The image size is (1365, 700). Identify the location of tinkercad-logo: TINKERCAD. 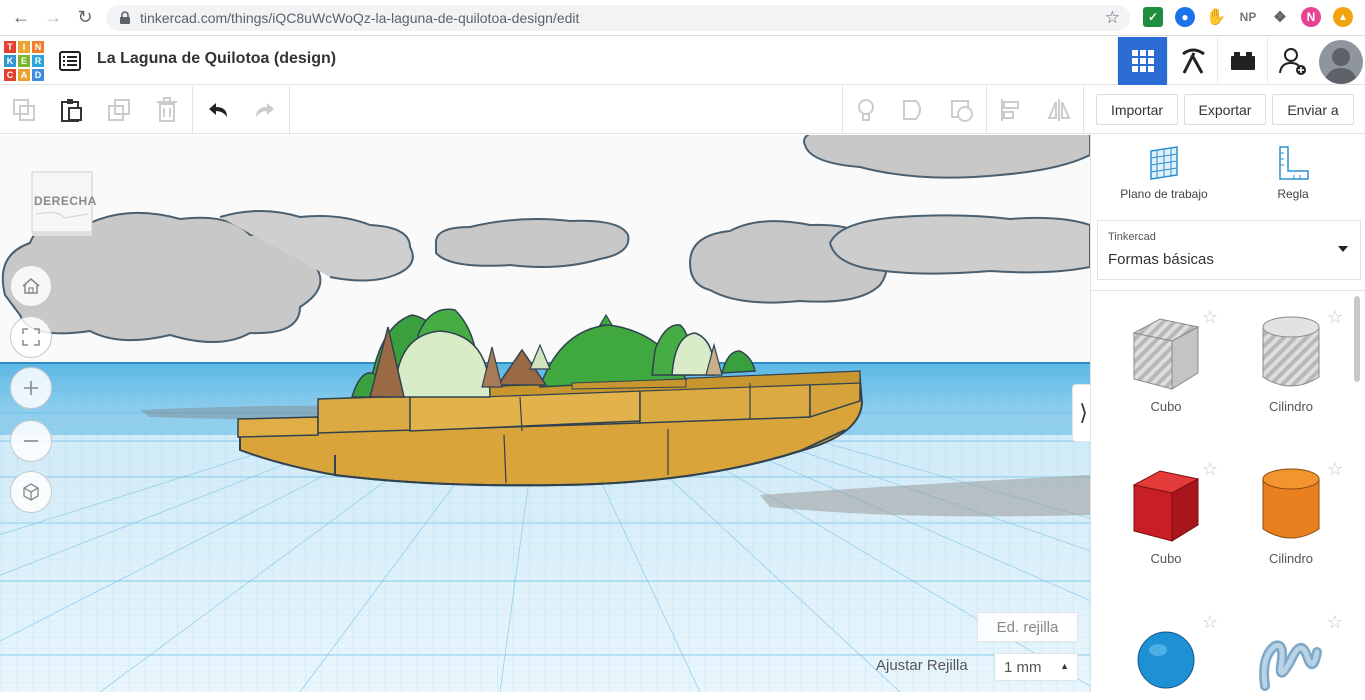
(24, 61).